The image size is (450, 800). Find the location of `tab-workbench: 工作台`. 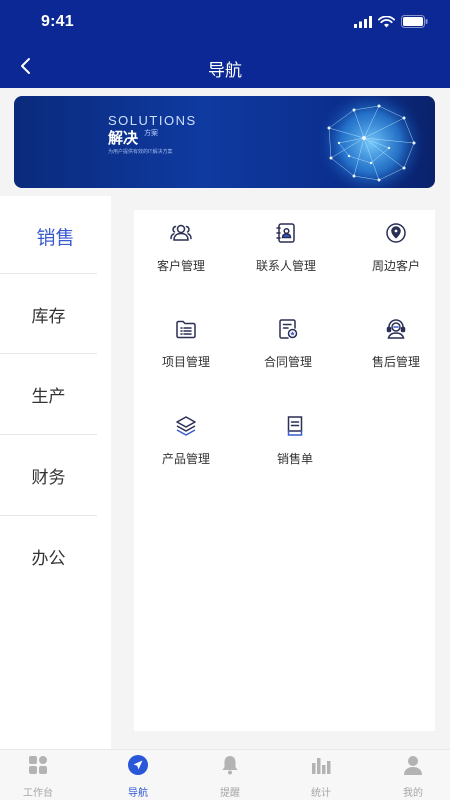

tab-workbench: 工作台 is located at coordinates (41, 775).